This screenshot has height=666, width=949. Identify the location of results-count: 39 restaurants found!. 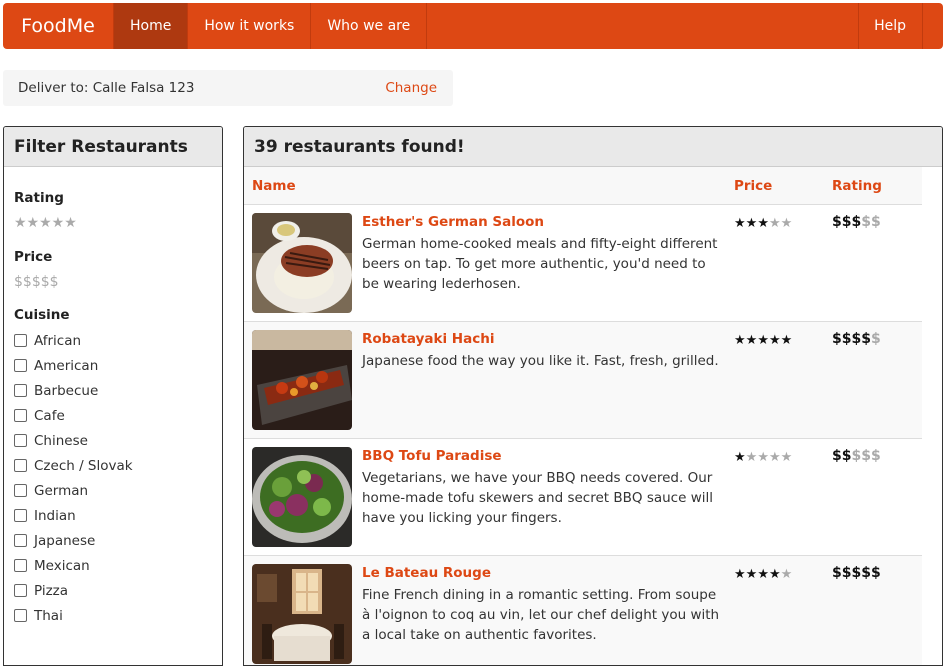
(593, 147).